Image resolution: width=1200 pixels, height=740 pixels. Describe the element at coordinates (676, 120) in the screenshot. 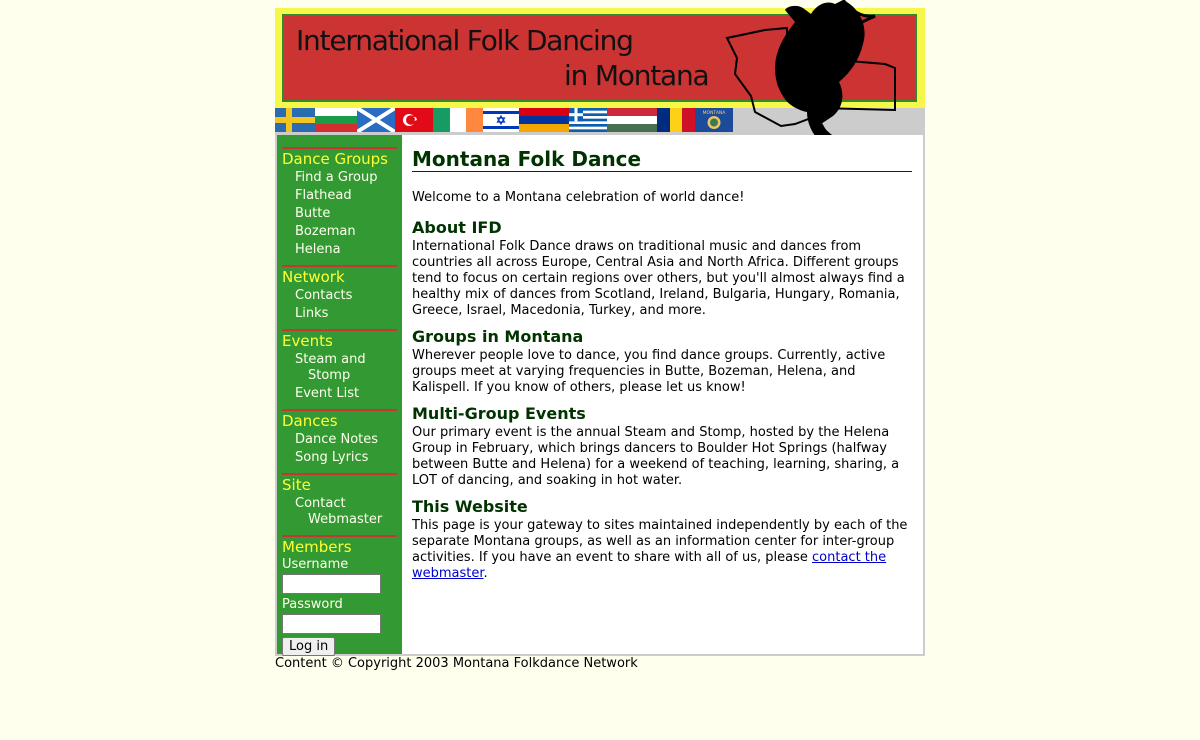

I see `romania-flag-icon` at that location.